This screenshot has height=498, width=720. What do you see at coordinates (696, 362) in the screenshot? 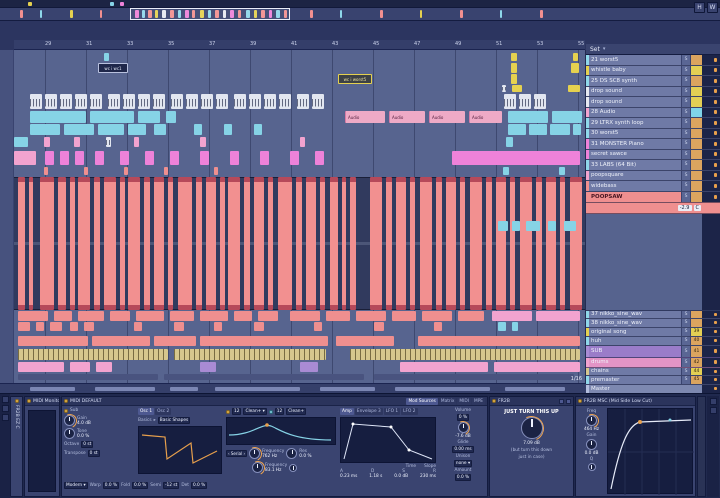
I see `arm-badge: 42` at bounding box center [696, 362].